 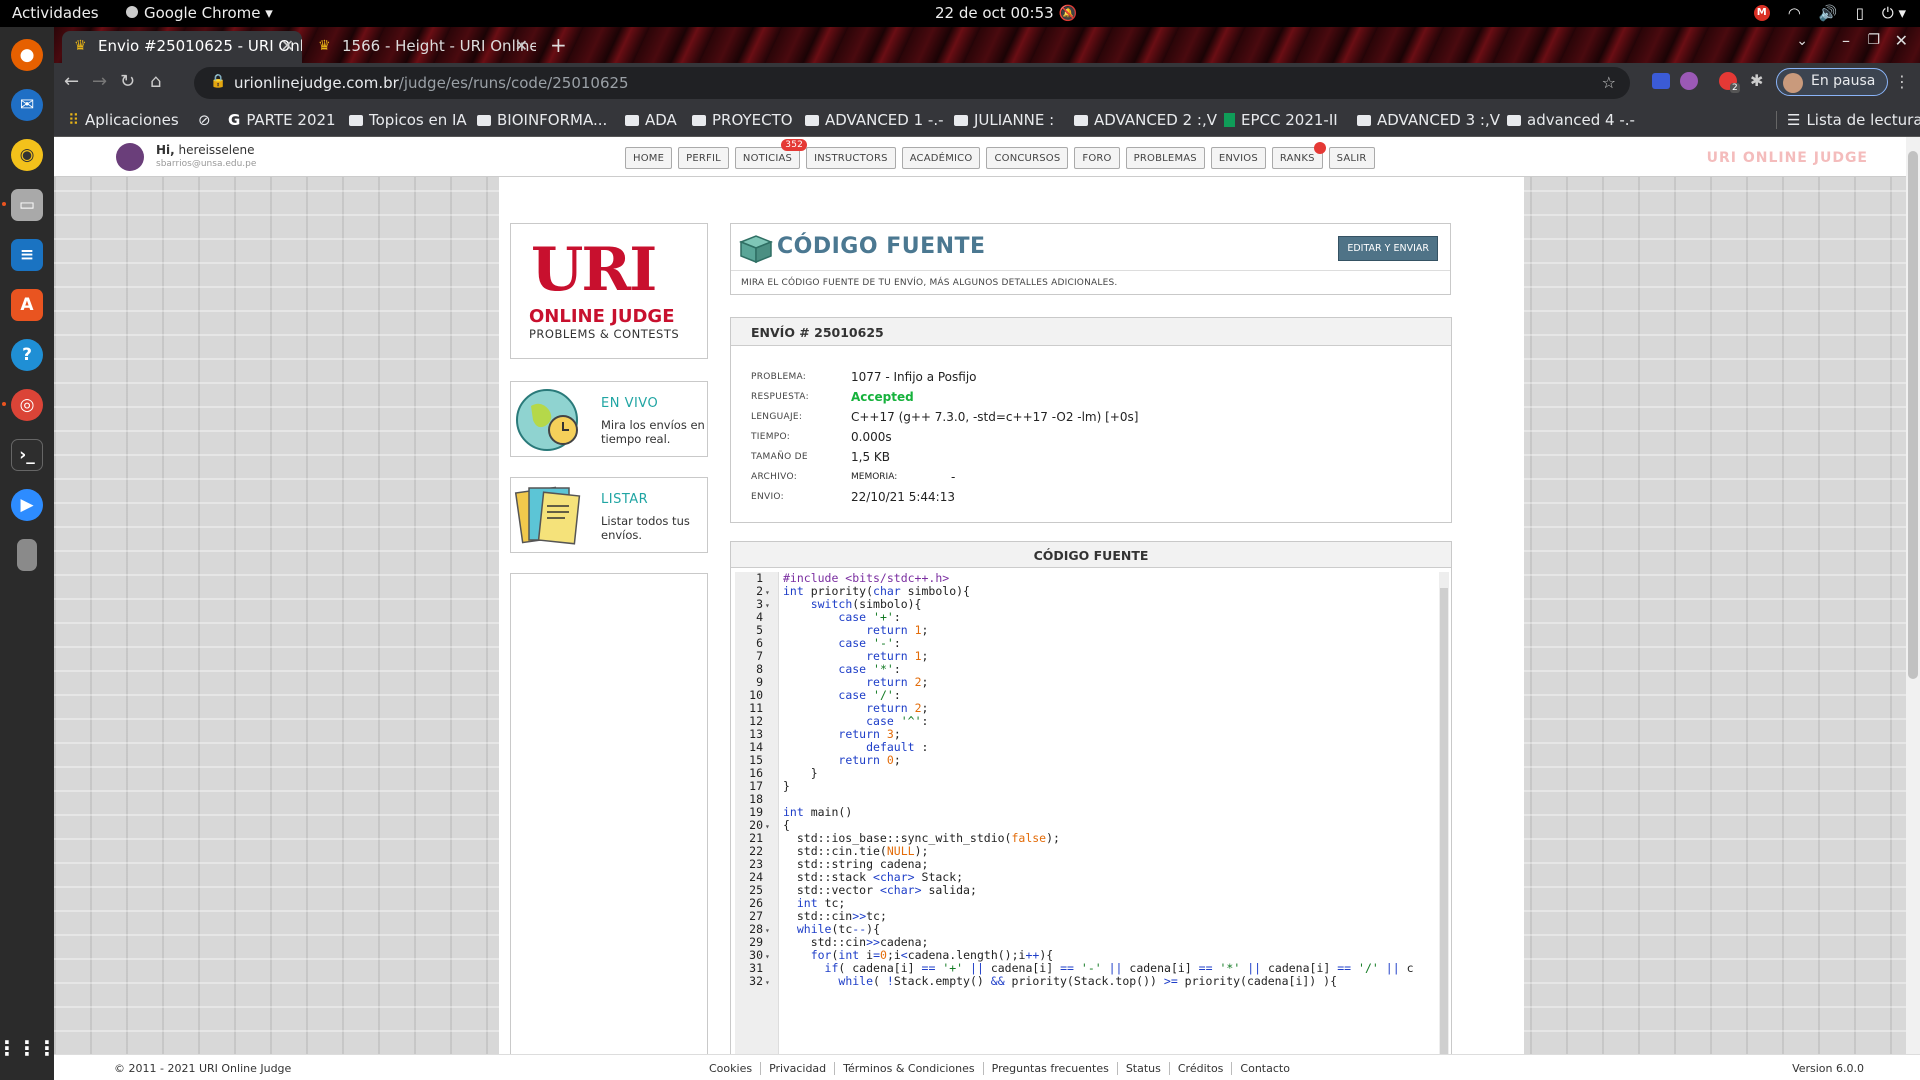 What do you see at coordinates (1846, 40) in the screenshot?
I see `minimize-icon: –` at bounding box center [1846, 40].